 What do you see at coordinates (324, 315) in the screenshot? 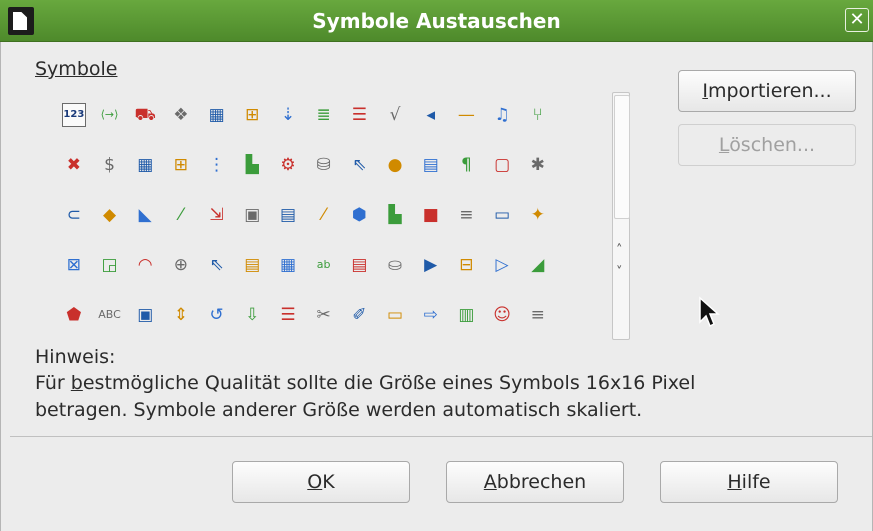
I see `symbol-cell: ✂` at bounding box center [324, 315].